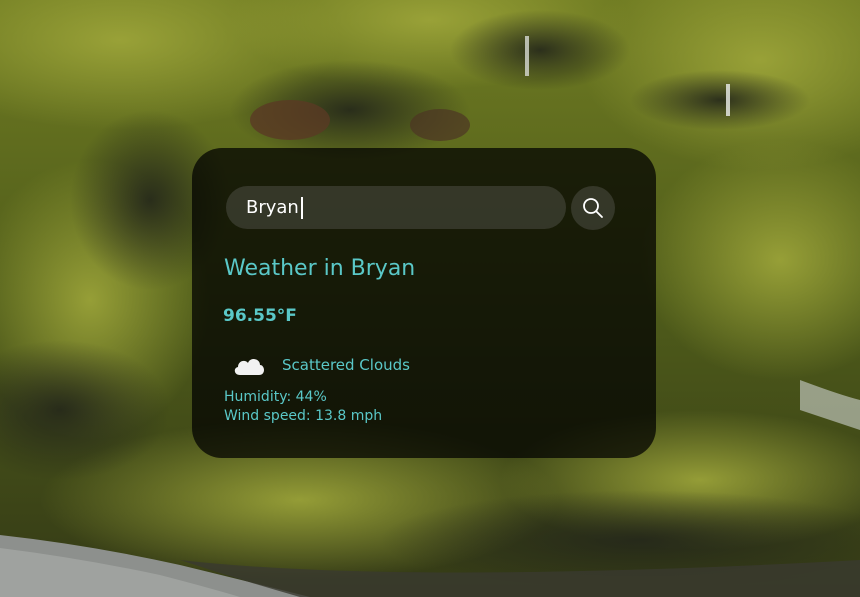  What do you see at coordinates (396, 207) in the screenshot?
I see `search-input` at bounding box center [396, 207].